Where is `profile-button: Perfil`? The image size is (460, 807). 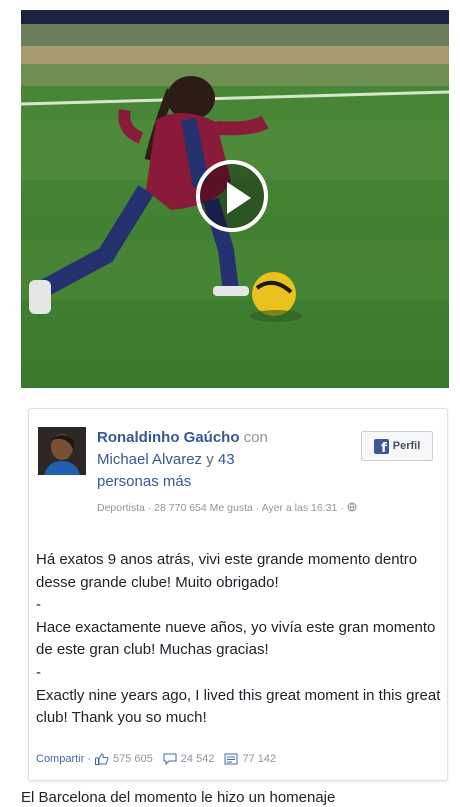 profile-button: Perfil is located at coordinates (397, 446).